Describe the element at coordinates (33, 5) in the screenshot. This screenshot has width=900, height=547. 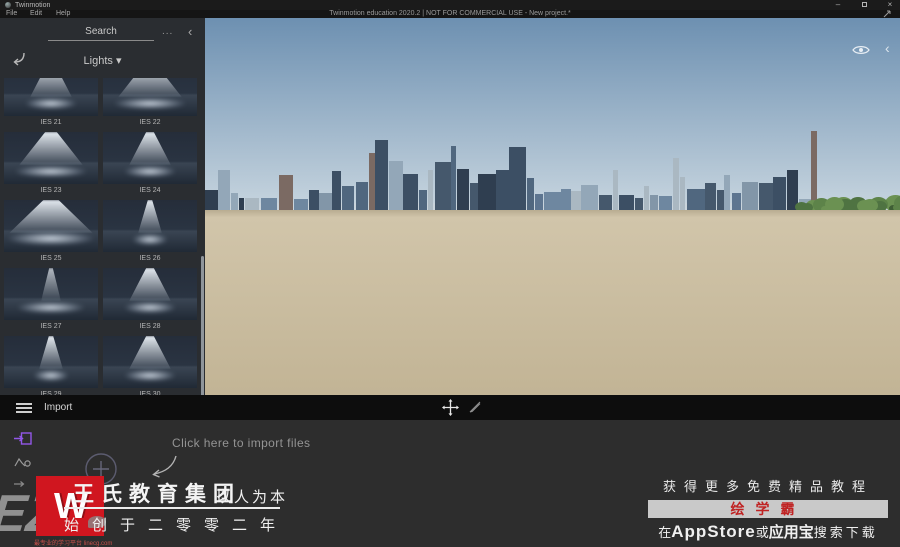
I see `app-title: Twinmotion` at that location.